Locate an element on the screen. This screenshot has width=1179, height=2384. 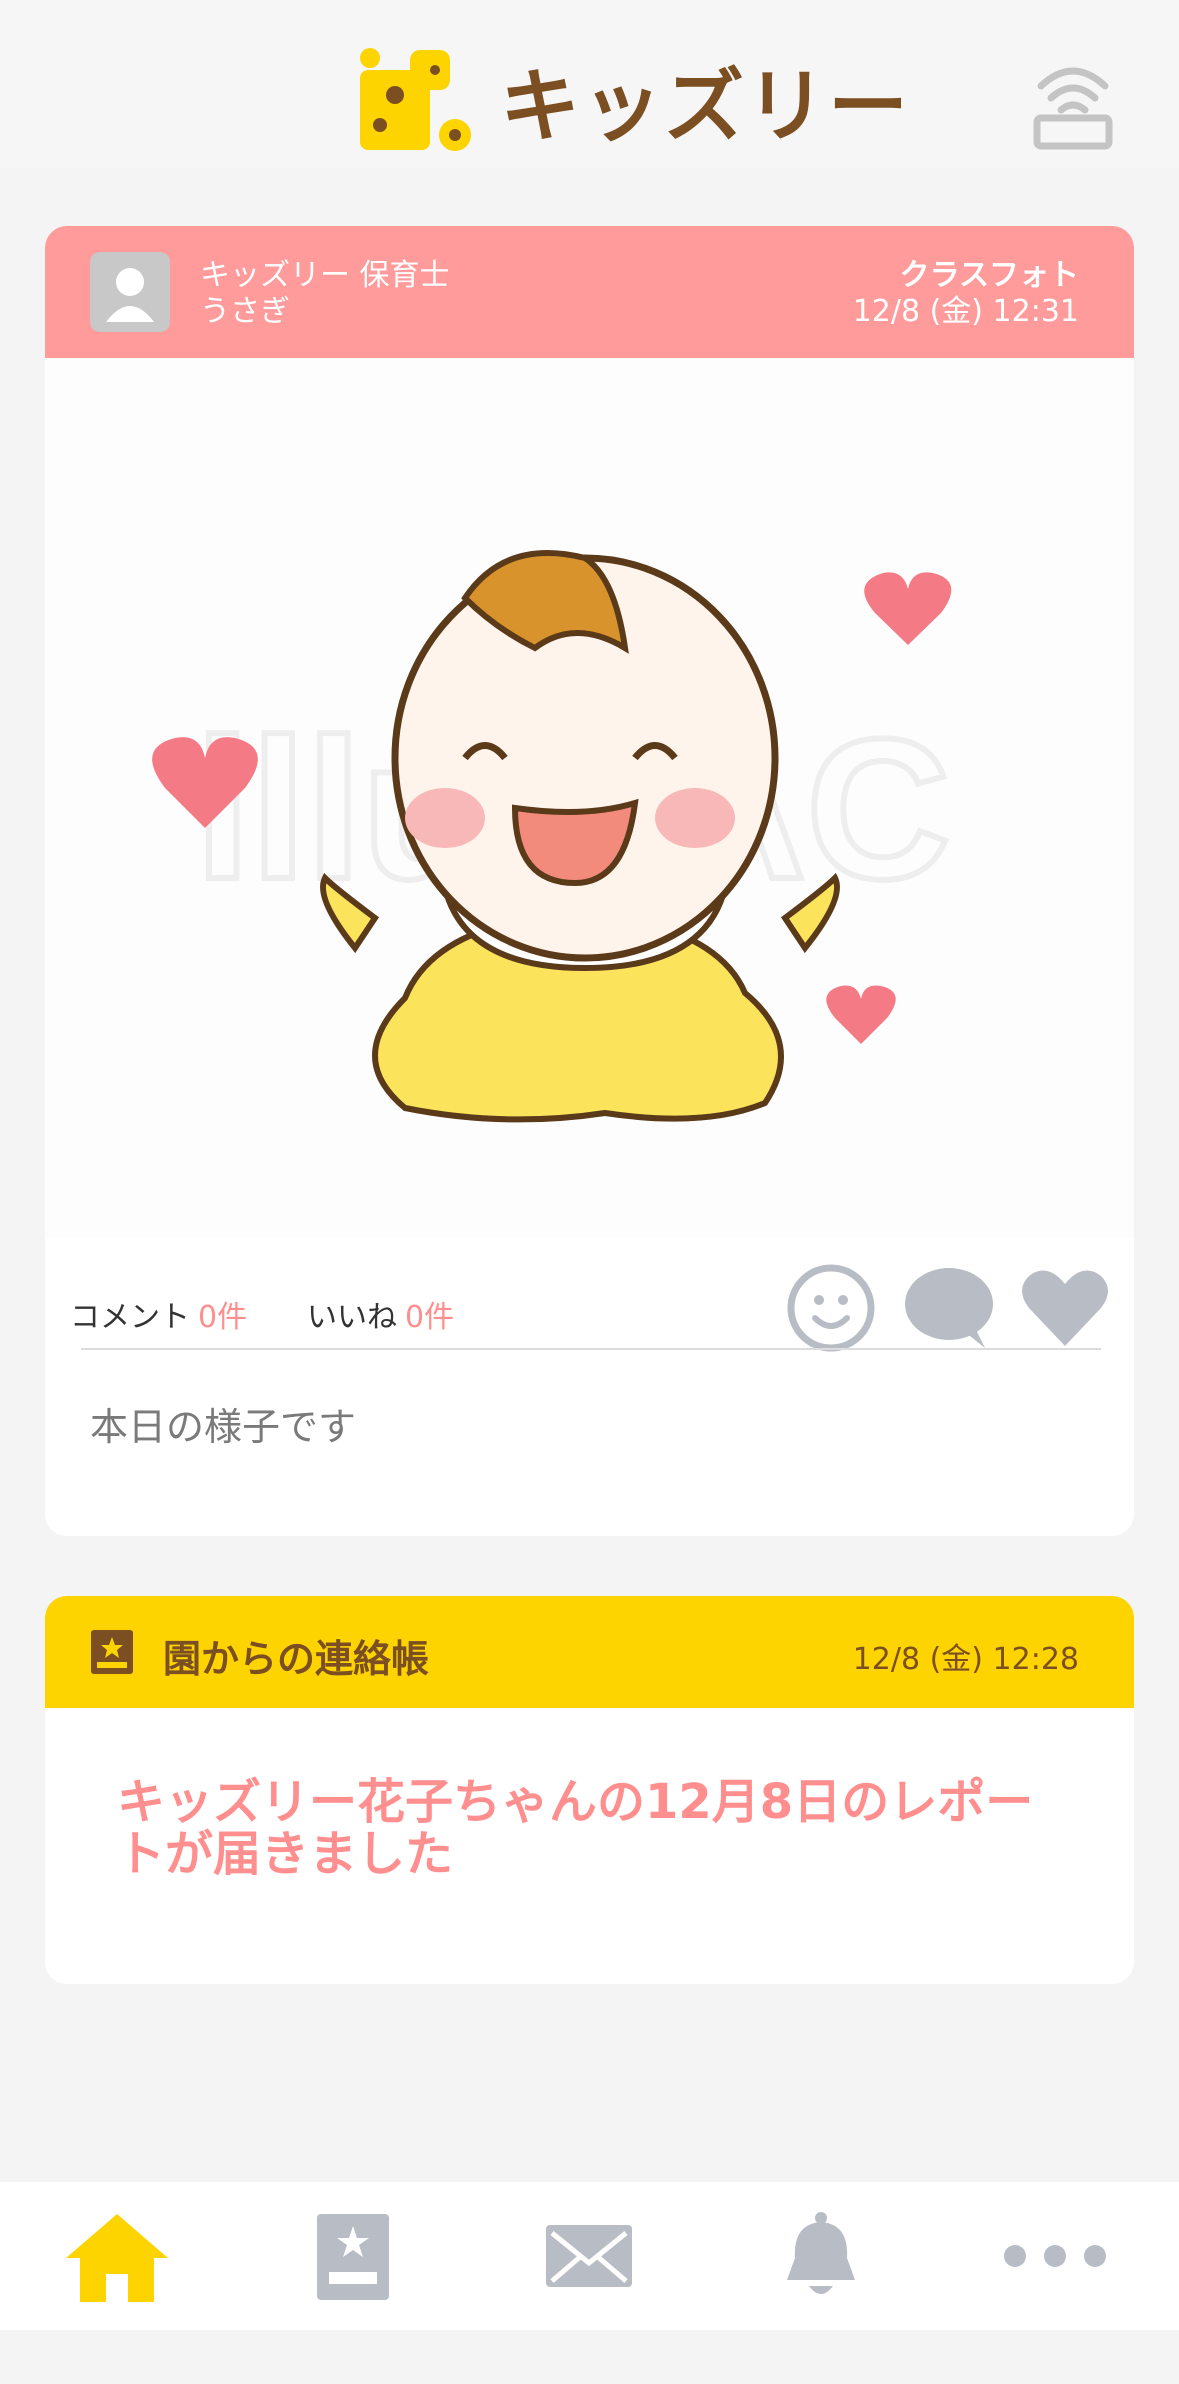
heart-icon is located at coordinates (1065, 1308).